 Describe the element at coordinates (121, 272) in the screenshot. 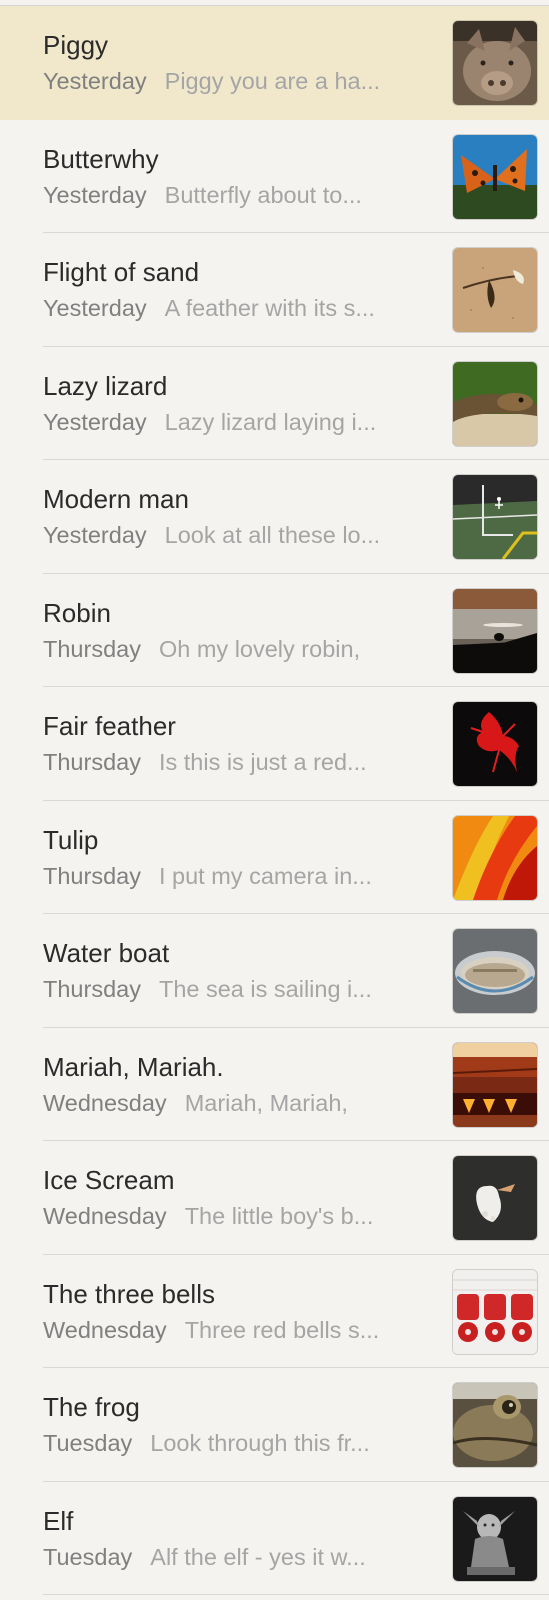

I see `note-title: Flight of sand` at that location.